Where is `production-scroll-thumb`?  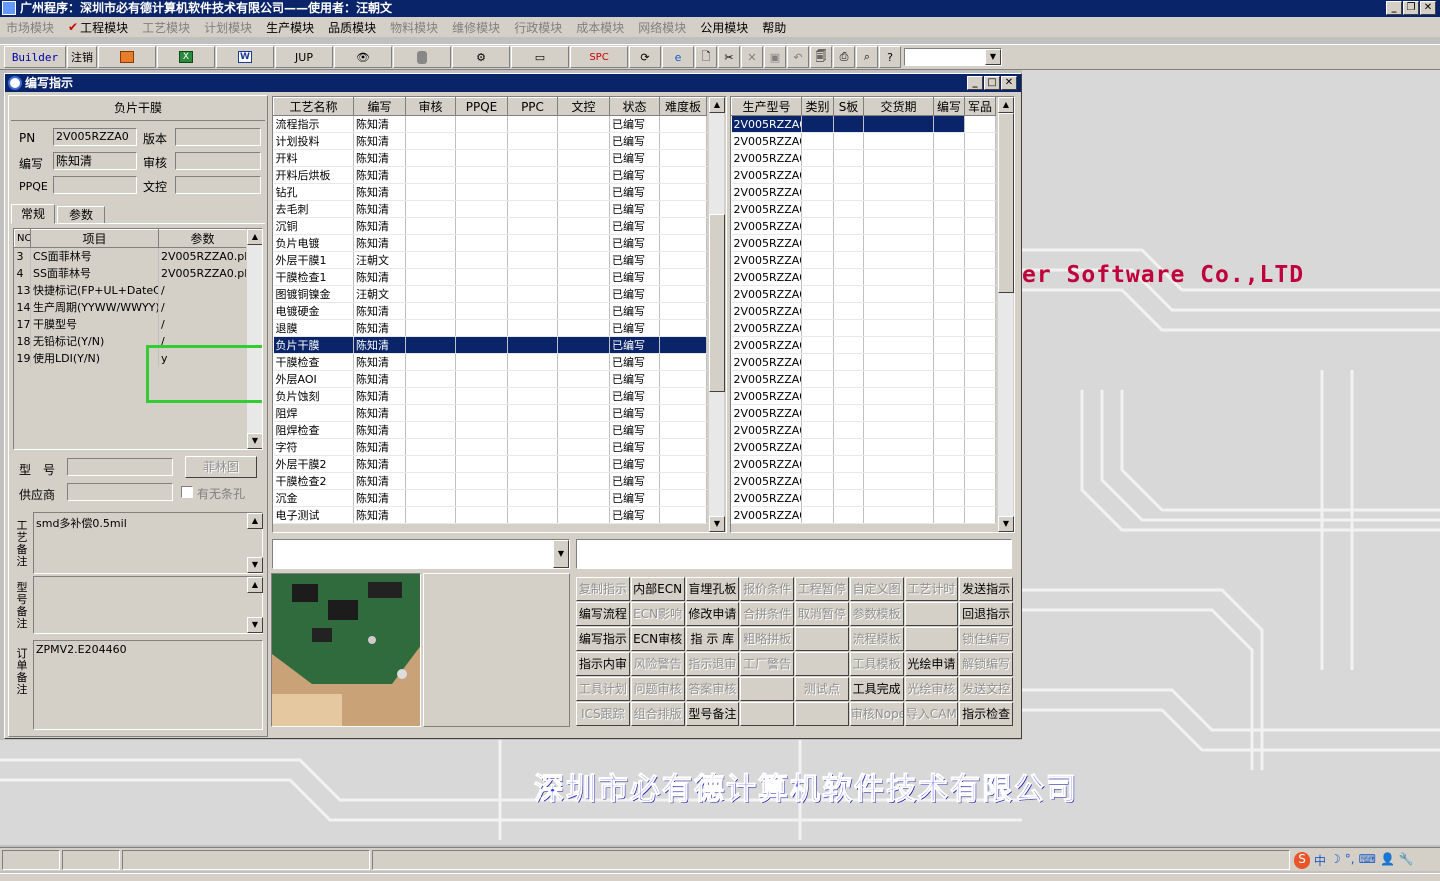
production-scroll-thumb is located at coordinates (1006, 203).